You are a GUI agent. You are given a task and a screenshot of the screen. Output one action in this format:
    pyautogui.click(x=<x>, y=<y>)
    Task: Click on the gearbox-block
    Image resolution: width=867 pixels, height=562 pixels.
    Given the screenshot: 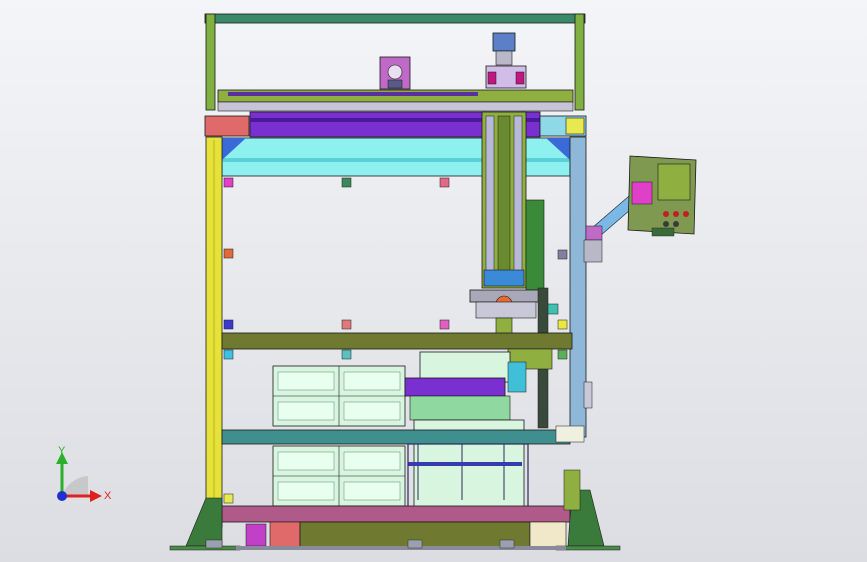 What is the action you would take?
    pyautogui.click(x=395, y=73)
    